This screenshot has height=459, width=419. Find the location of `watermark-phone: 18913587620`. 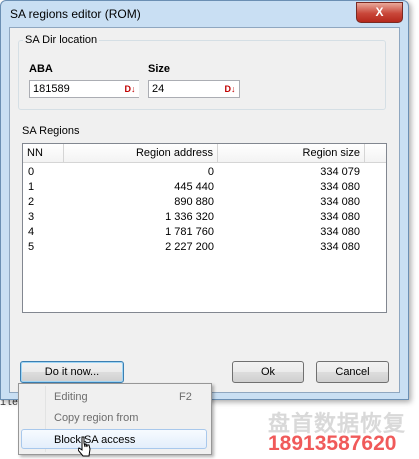

watermark-phone: 18913587620 is located at coordinates (332, 443).